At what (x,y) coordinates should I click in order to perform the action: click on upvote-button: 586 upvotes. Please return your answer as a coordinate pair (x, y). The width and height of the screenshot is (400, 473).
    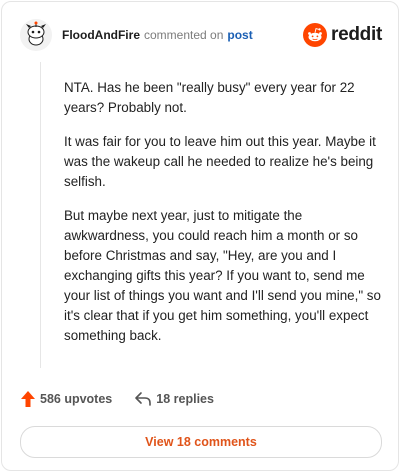
    Looking at the image, I should click on (66, 399).